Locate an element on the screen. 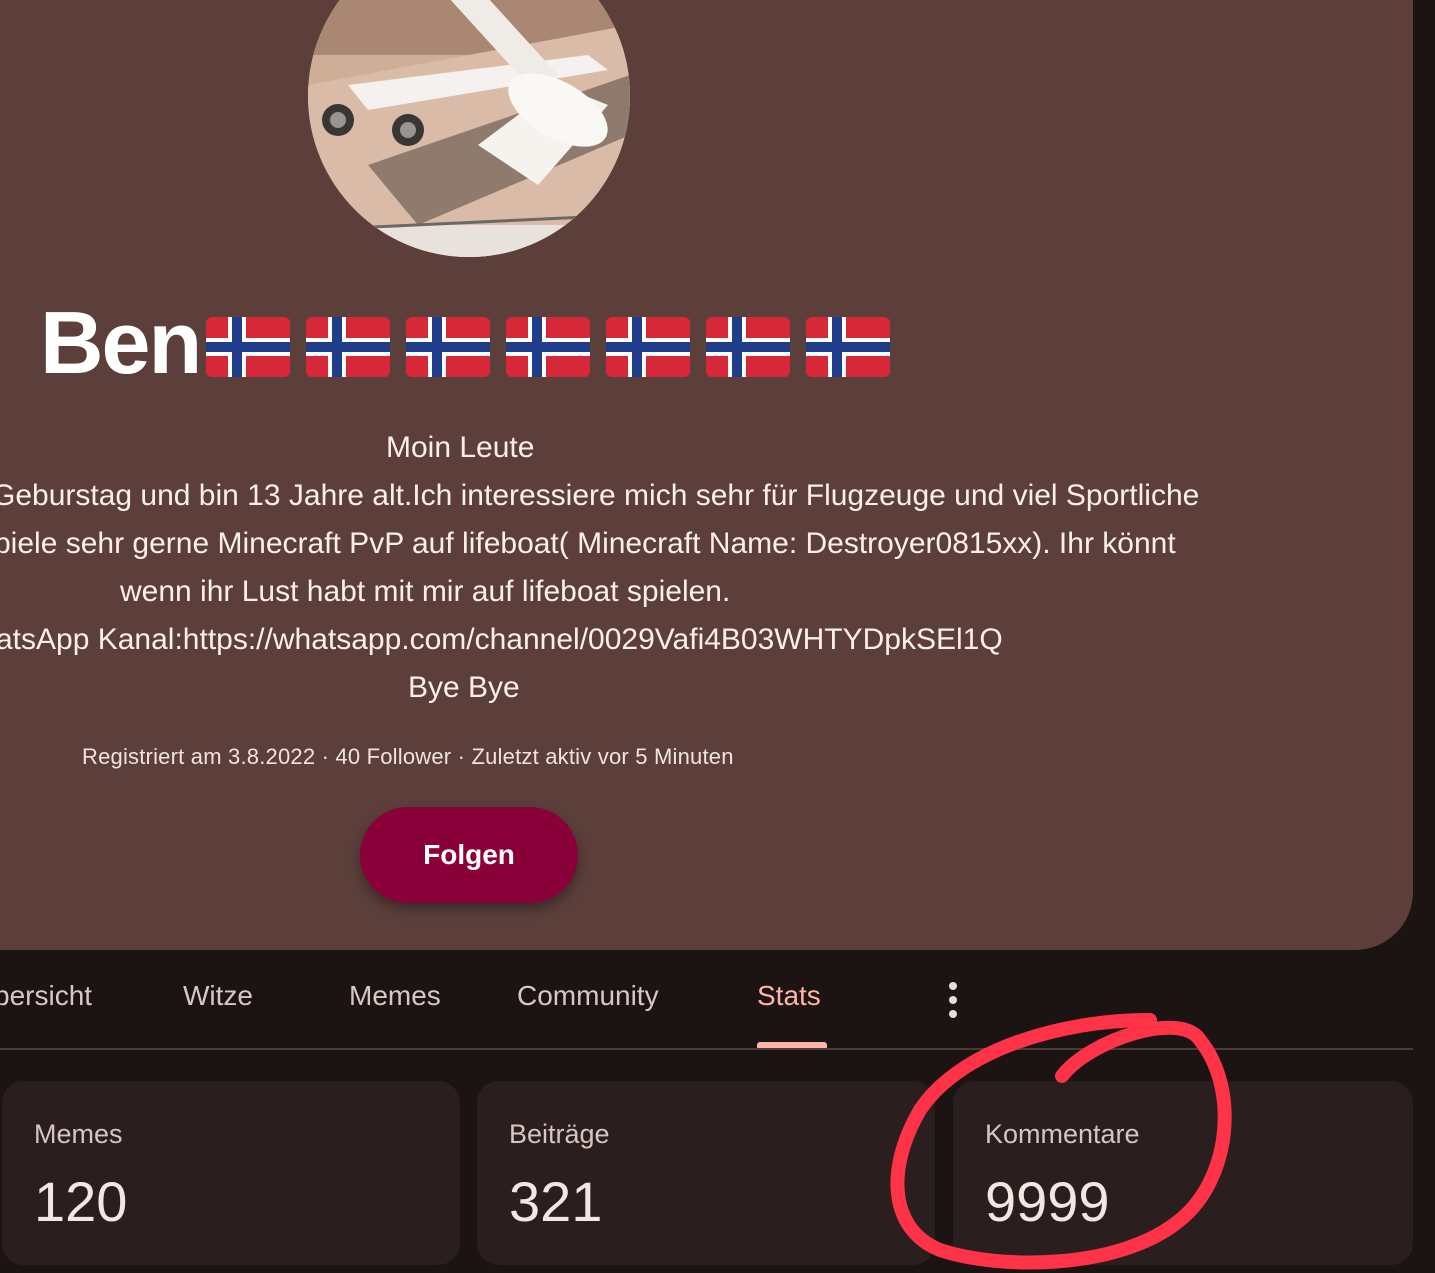 This screenshot has width=1435, height=1273. profile-tabs: bersicht Witze Memes Community Stats is located at coordinates (706, 1005).